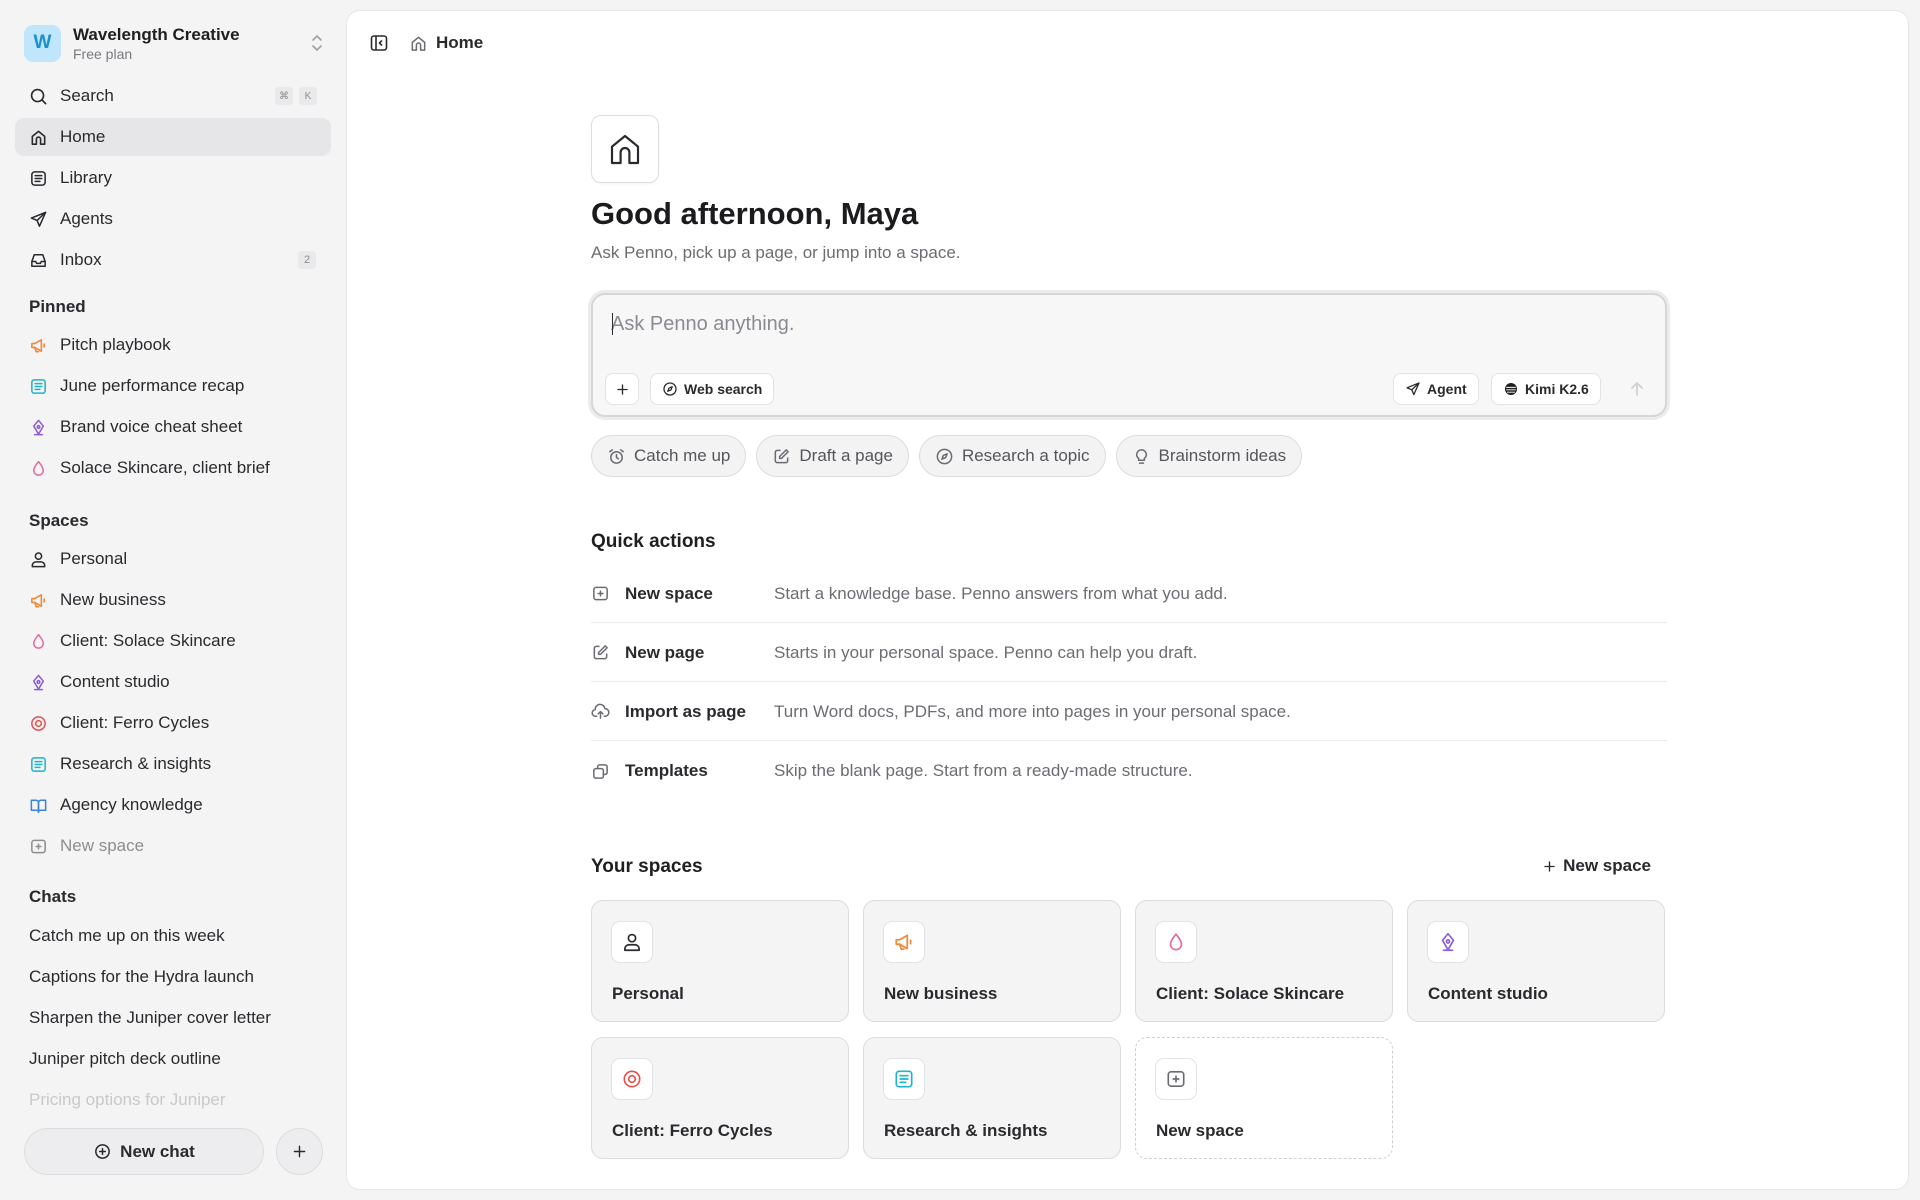  I want to click on chip-catch-me-up: Catch me up, so click(669, 456).